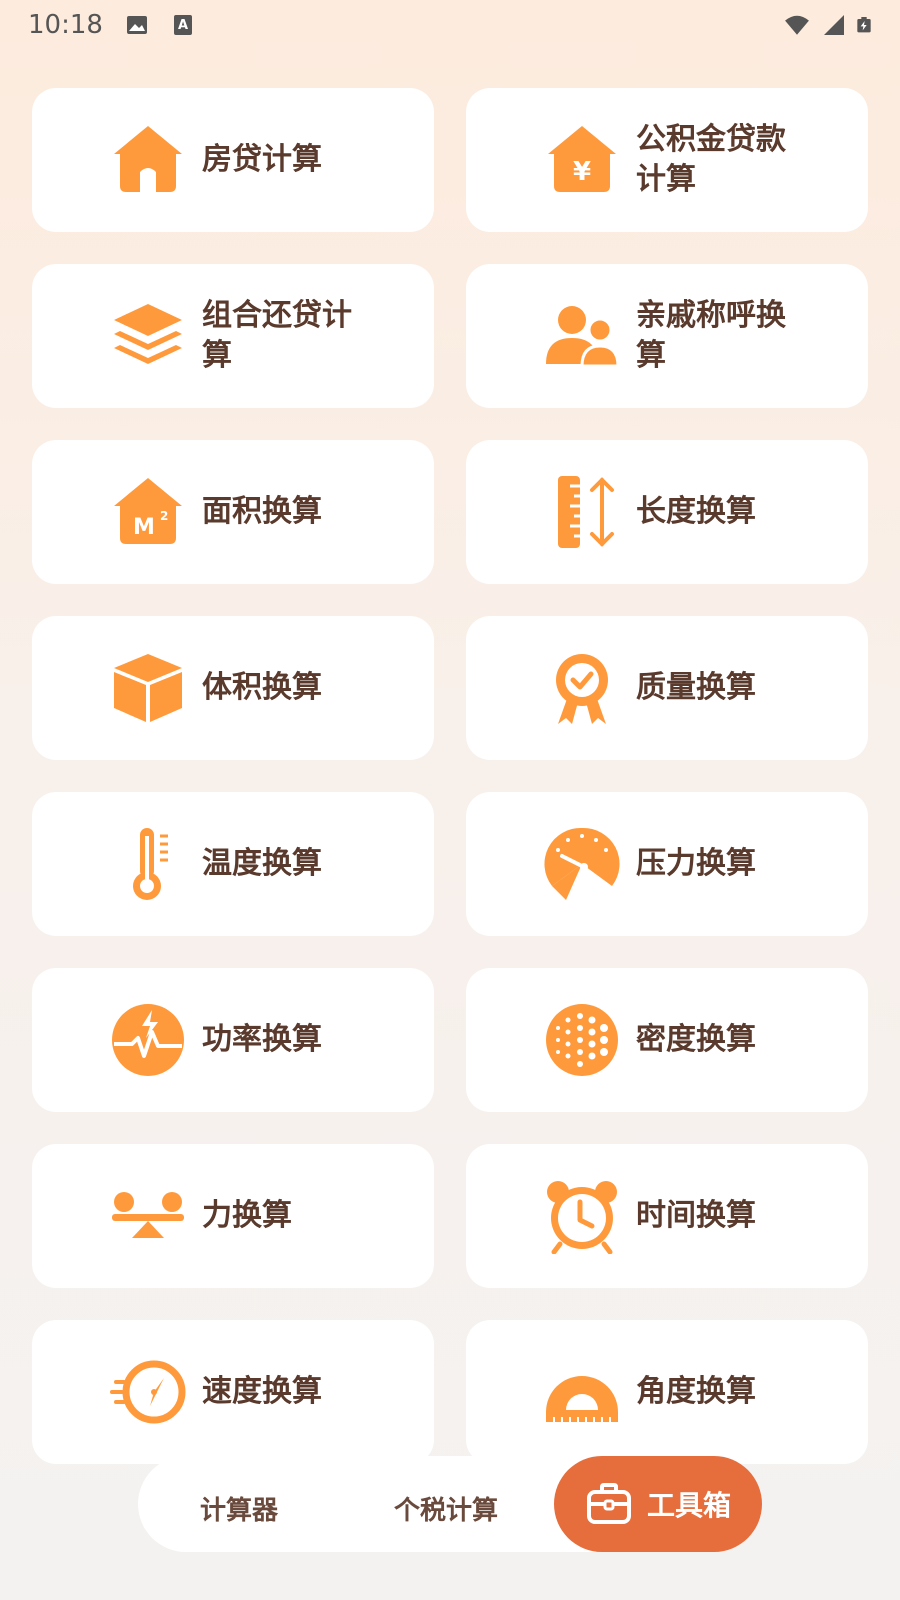  What do you see at coordinates (696, 1215) in the screenshot?
I see `tool-label: 时间换算` at bounding box center [696, 1215].